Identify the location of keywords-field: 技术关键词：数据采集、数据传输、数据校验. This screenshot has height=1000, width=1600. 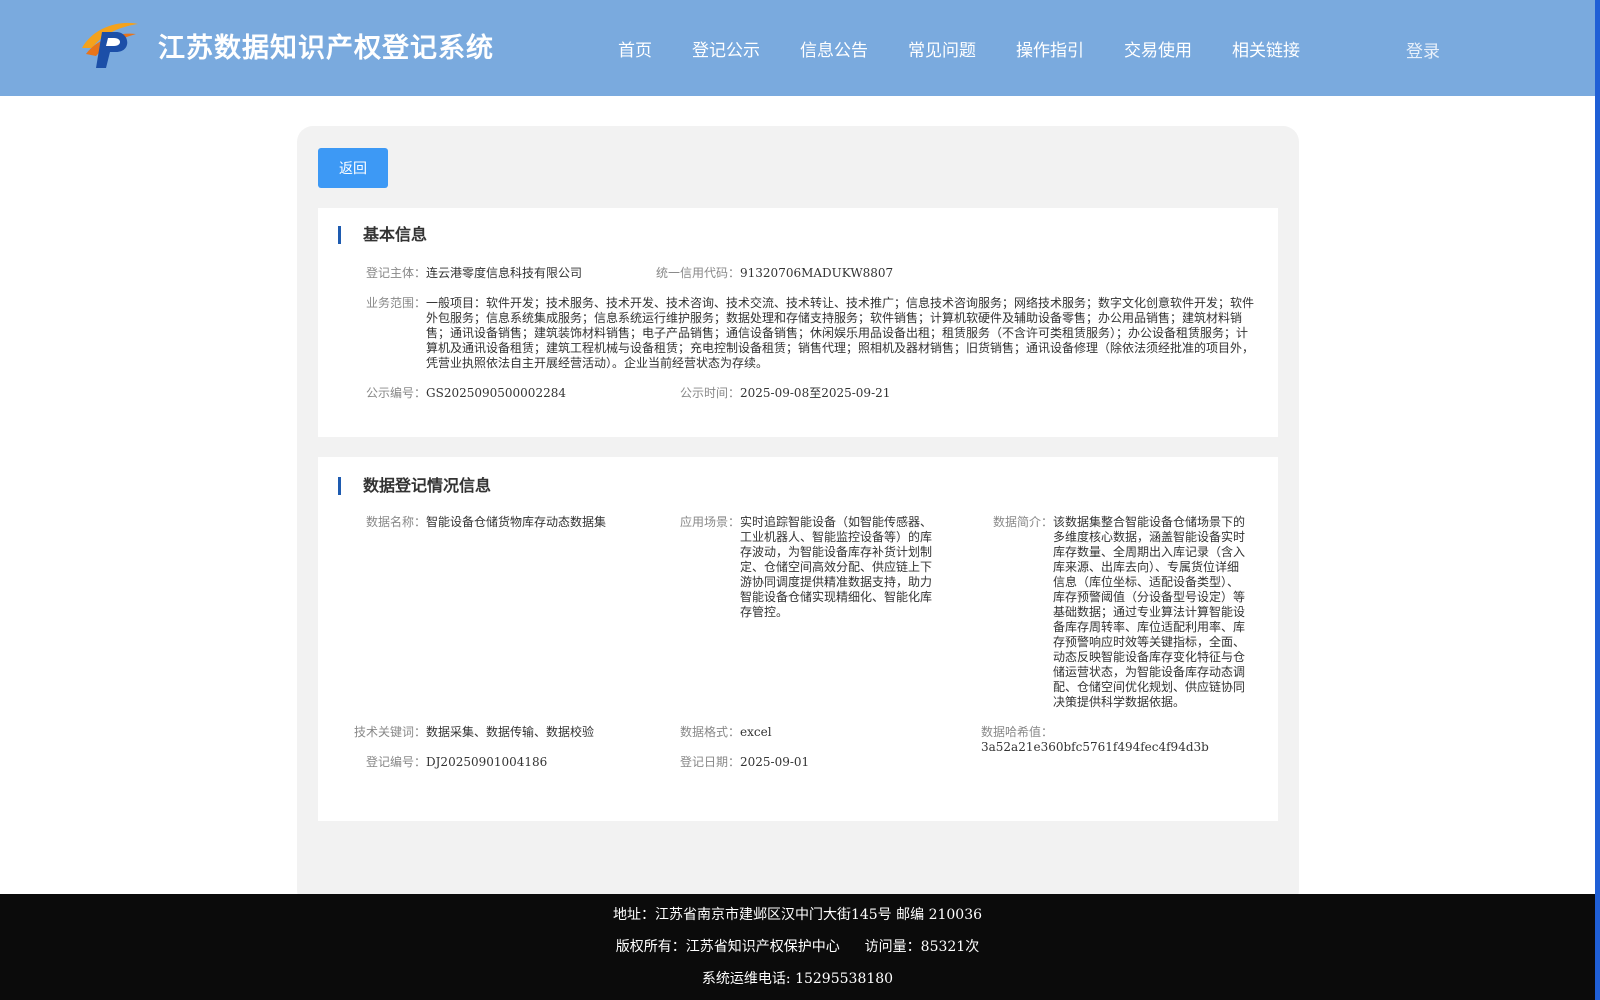
(474, 732).